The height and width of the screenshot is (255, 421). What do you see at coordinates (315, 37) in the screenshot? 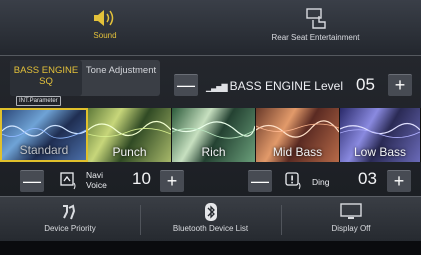
I see `tab-rear-seat-label: Rear Seat Entertainment` at bounding box center [315, 37].